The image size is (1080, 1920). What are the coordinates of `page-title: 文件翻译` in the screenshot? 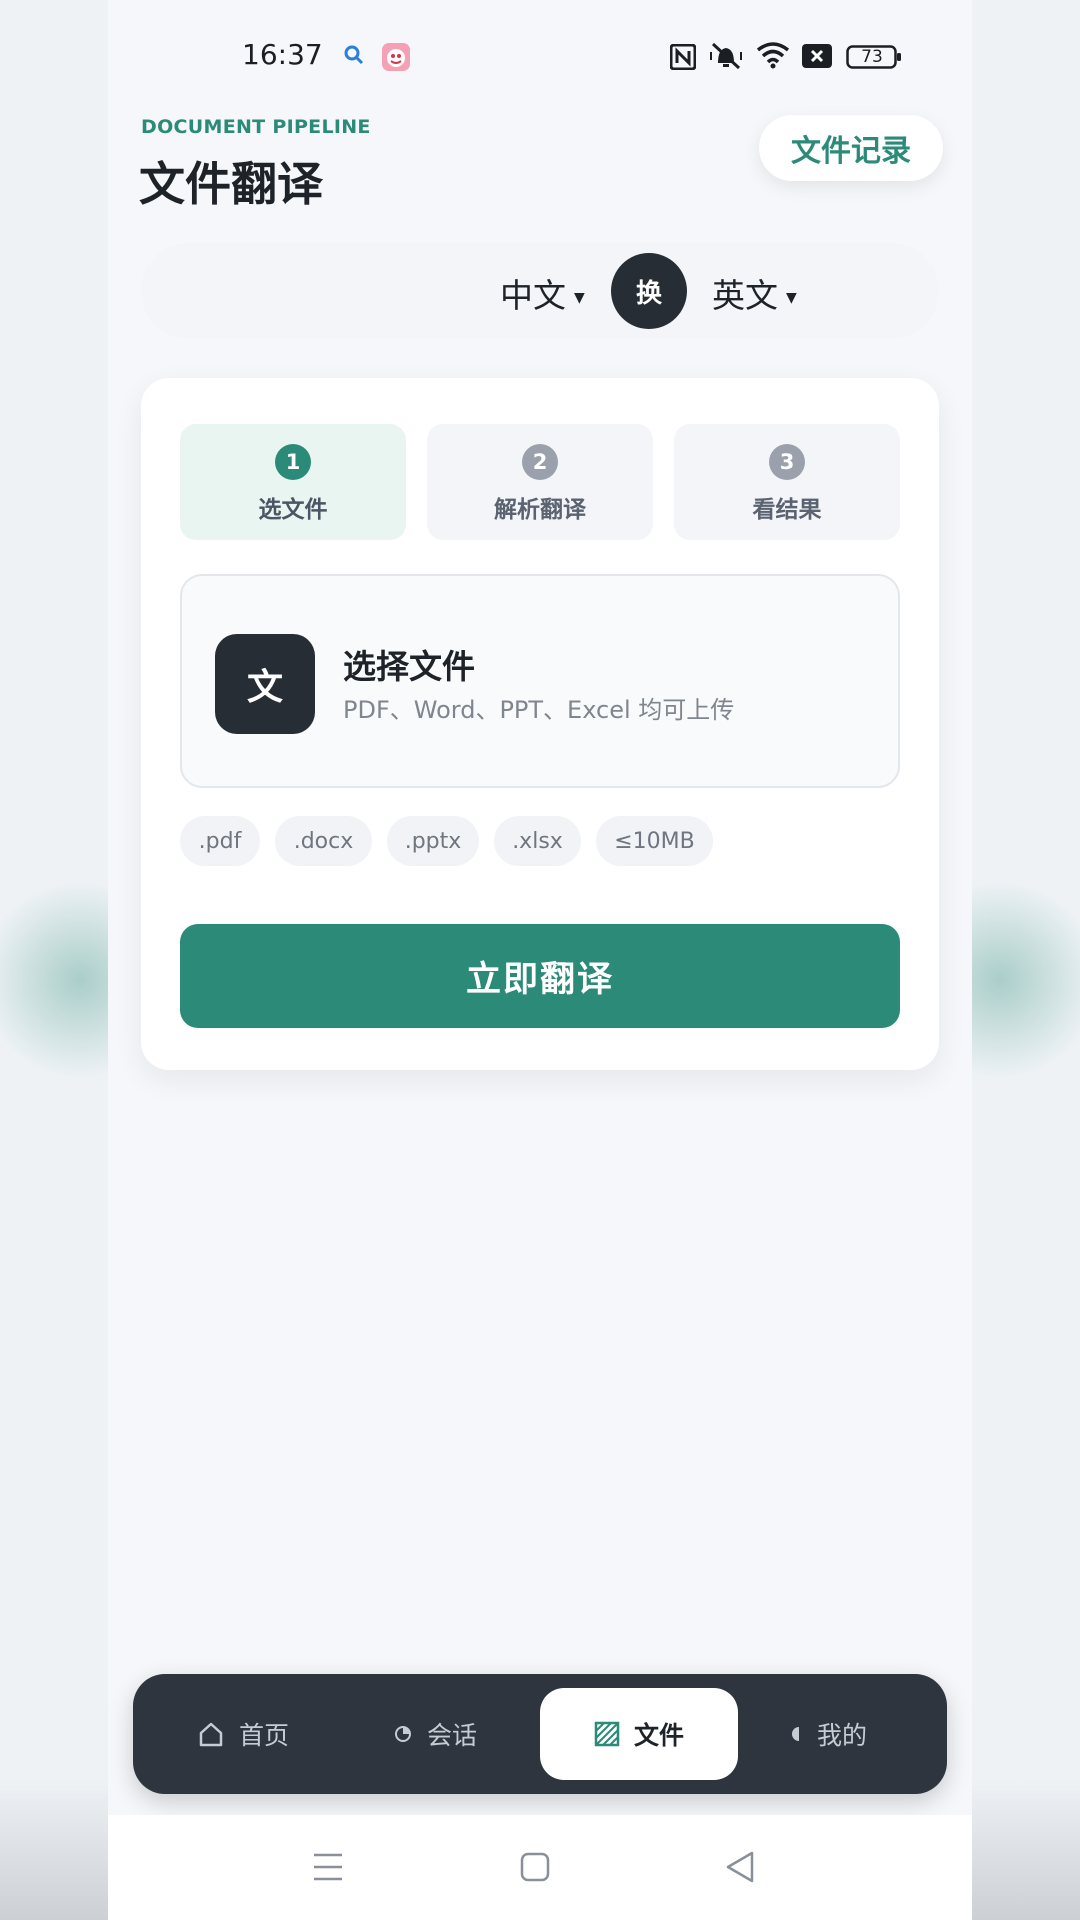 It's located at (231, 184).